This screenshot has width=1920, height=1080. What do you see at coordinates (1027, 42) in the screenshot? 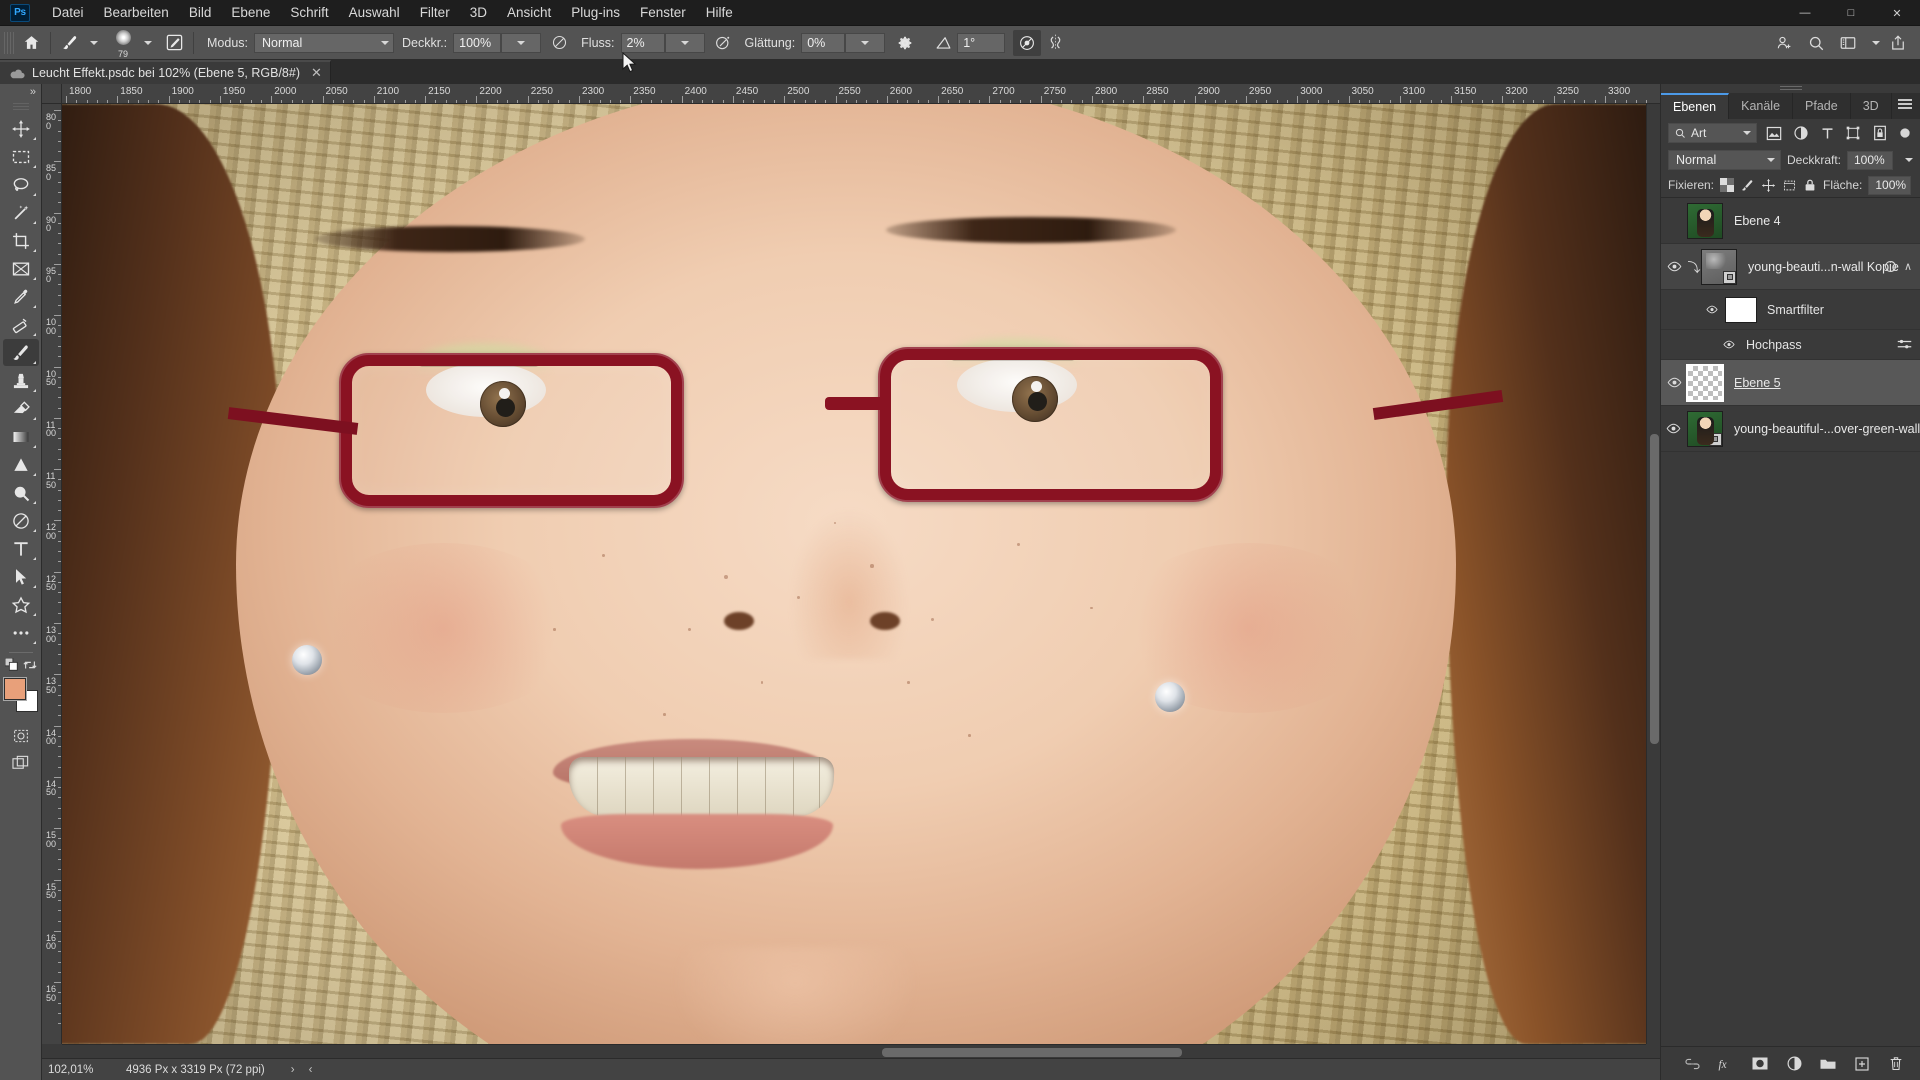
I see `pressure-size-icon` at bounding box center [1027, 42].